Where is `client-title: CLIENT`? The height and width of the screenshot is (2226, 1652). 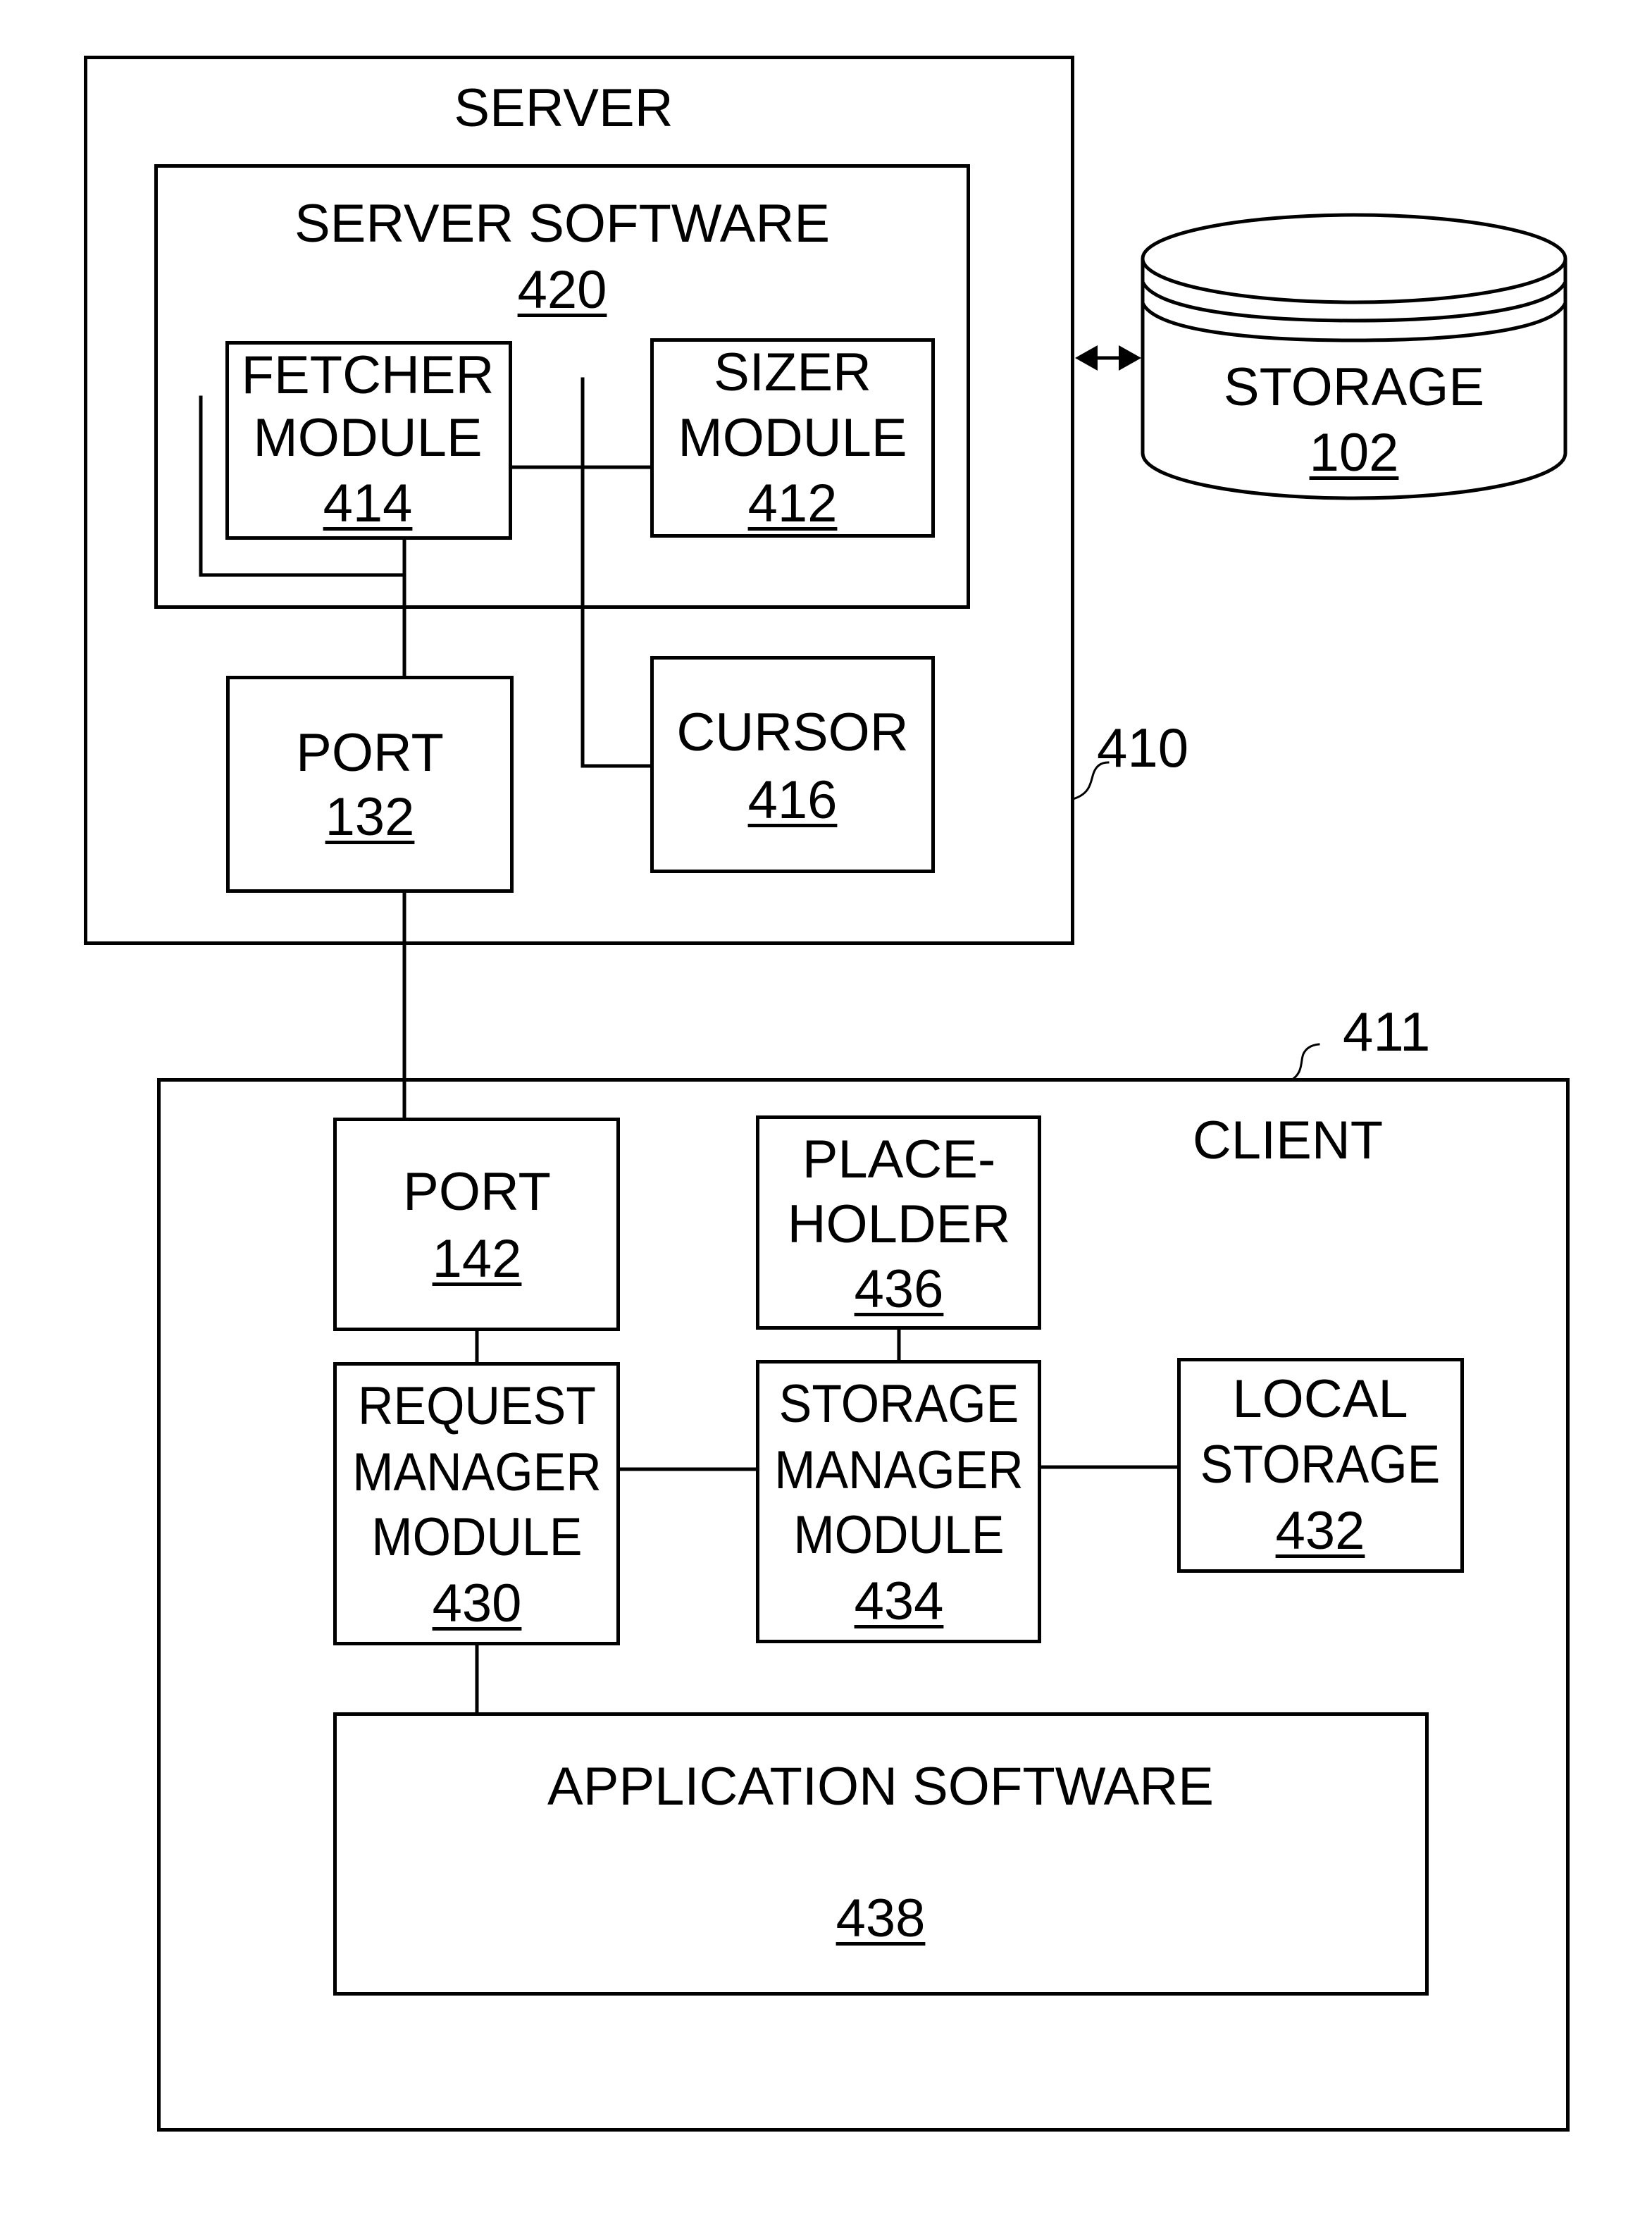 client-title: CLIENT is located at coordinates (1288, 1140).